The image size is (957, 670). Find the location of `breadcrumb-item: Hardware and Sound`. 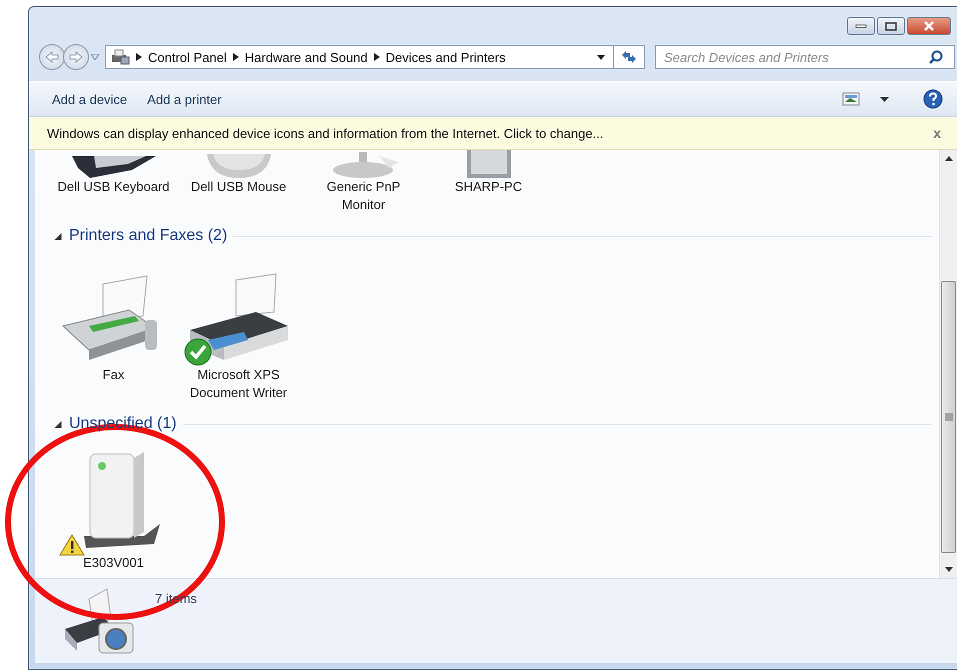

breadcrumb-item: Hardware and Sound is located at coordinates (306, 57).